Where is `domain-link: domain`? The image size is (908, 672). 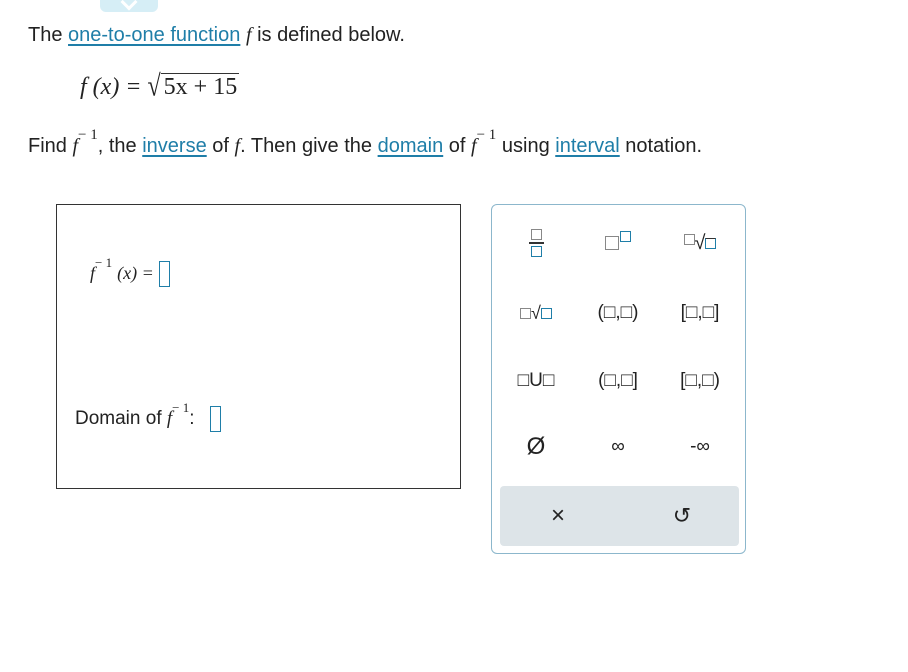
domain-link: domain is located at coordinates (411, 146).